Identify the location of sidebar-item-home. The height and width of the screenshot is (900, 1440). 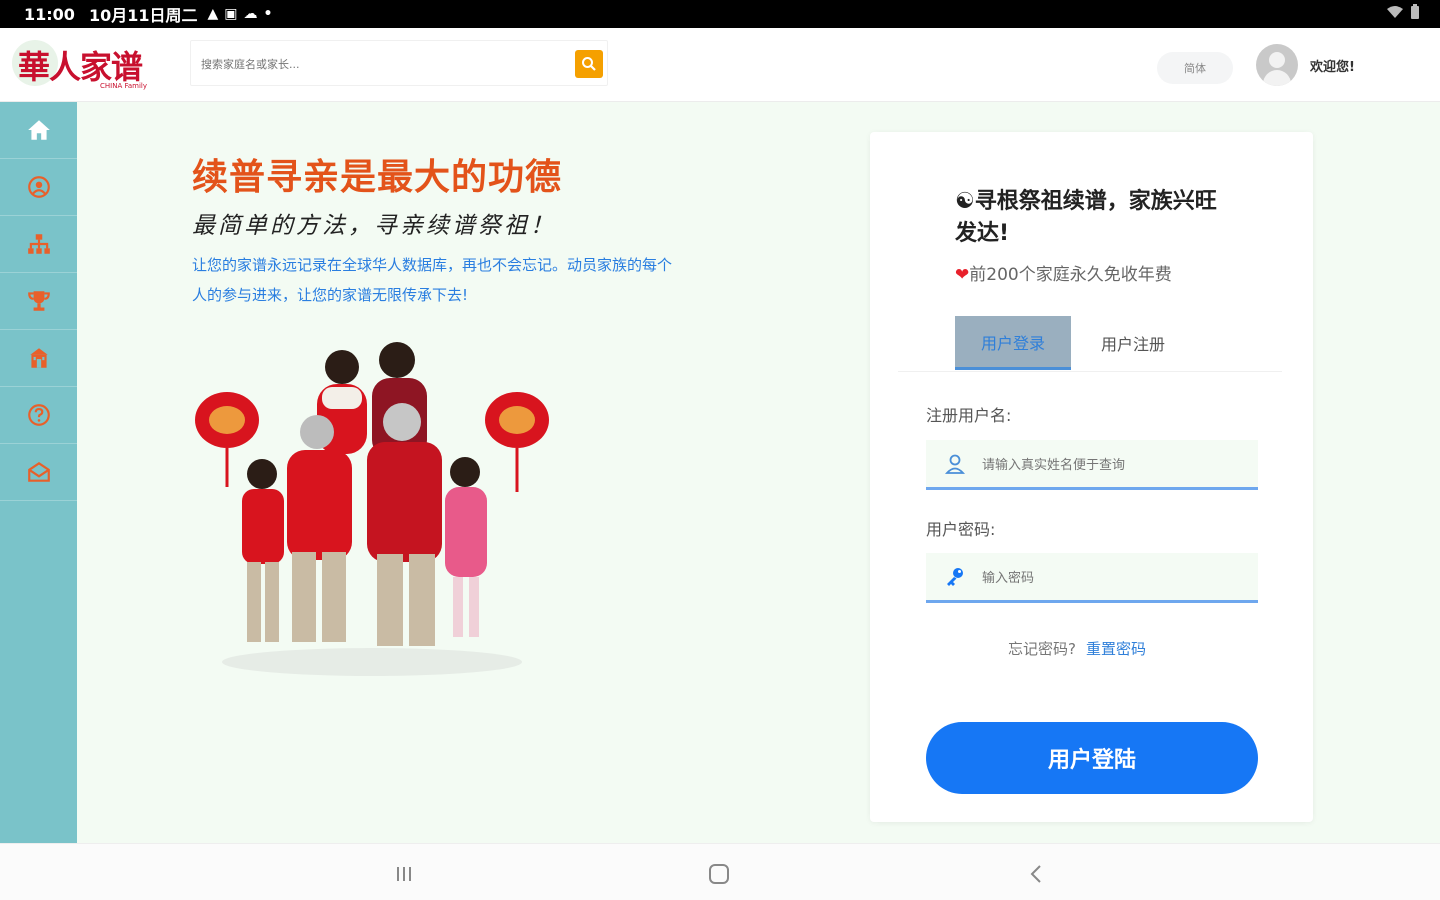
(38, 130).